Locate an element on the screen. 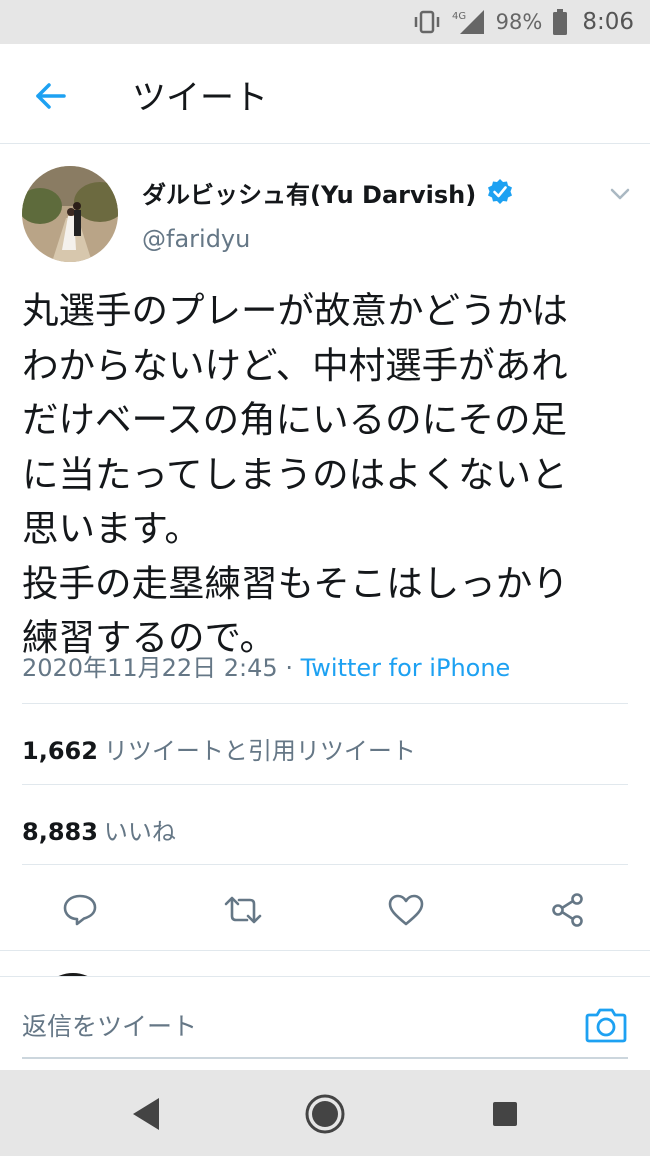 Image resolution: width=650 pixels, height=1156 pixels. verified-badge-icon is located at coordinates (500, 192).